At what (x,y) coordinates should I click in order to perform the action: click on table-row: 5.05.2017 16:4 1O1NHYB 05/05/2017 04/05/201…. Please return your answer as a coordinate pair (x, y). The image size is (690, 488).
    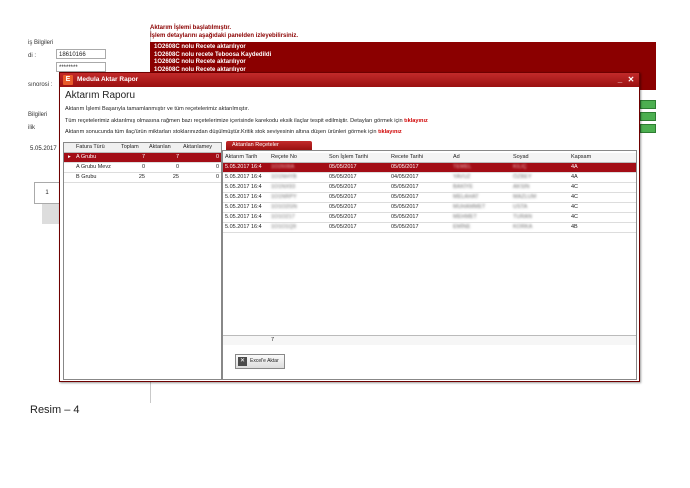
    Looking at the image, I should click on (429, 178).